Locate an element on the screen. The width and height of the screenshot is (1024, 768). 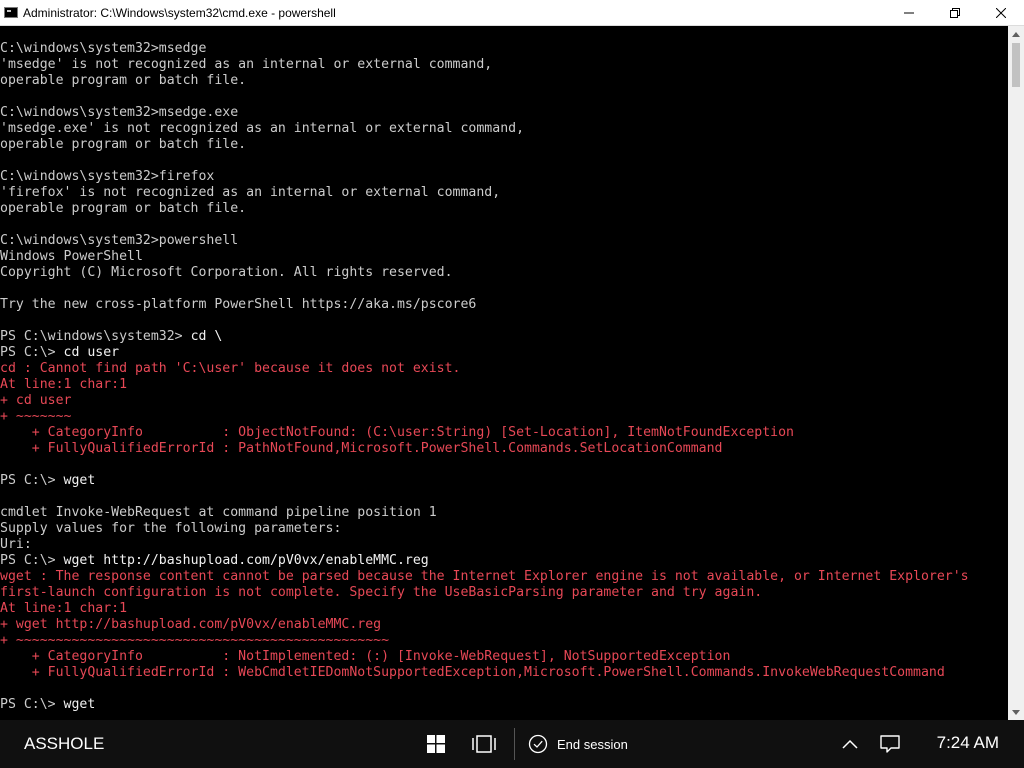
console-line: Windows PowerShell is located at coordinates (71, 256).